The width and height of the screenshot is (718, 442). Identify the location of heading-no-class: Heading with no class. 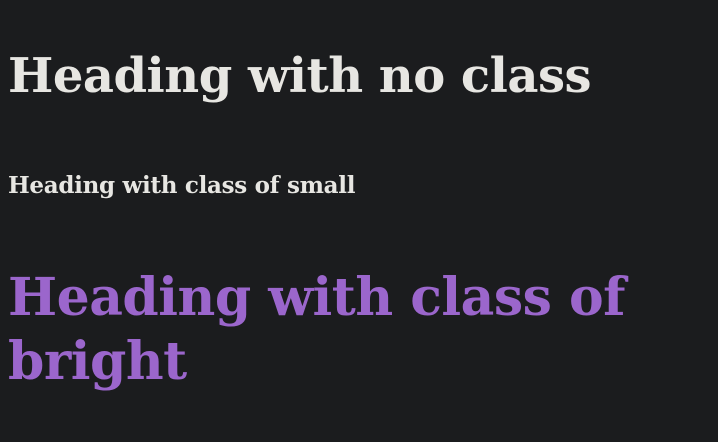
(300, 76).